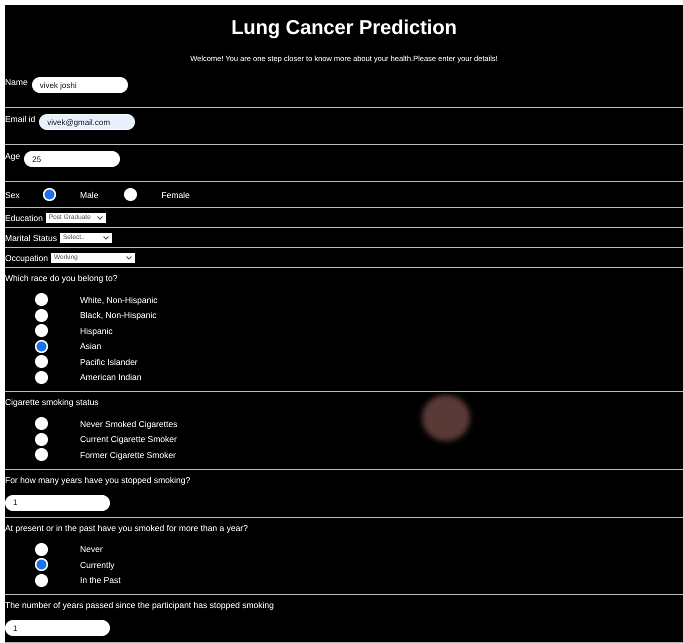 Image resolution: width=683 pixels, height=643 pixels. I want to click on option-label: Hispanic, so click(96, 331).